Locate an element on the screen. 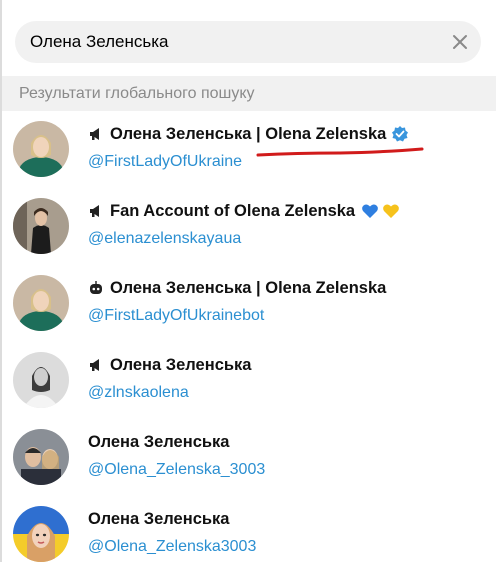 Image resolution: width=496 pixels, height=573 pixels. search-box is located at coordinates (248, 42).